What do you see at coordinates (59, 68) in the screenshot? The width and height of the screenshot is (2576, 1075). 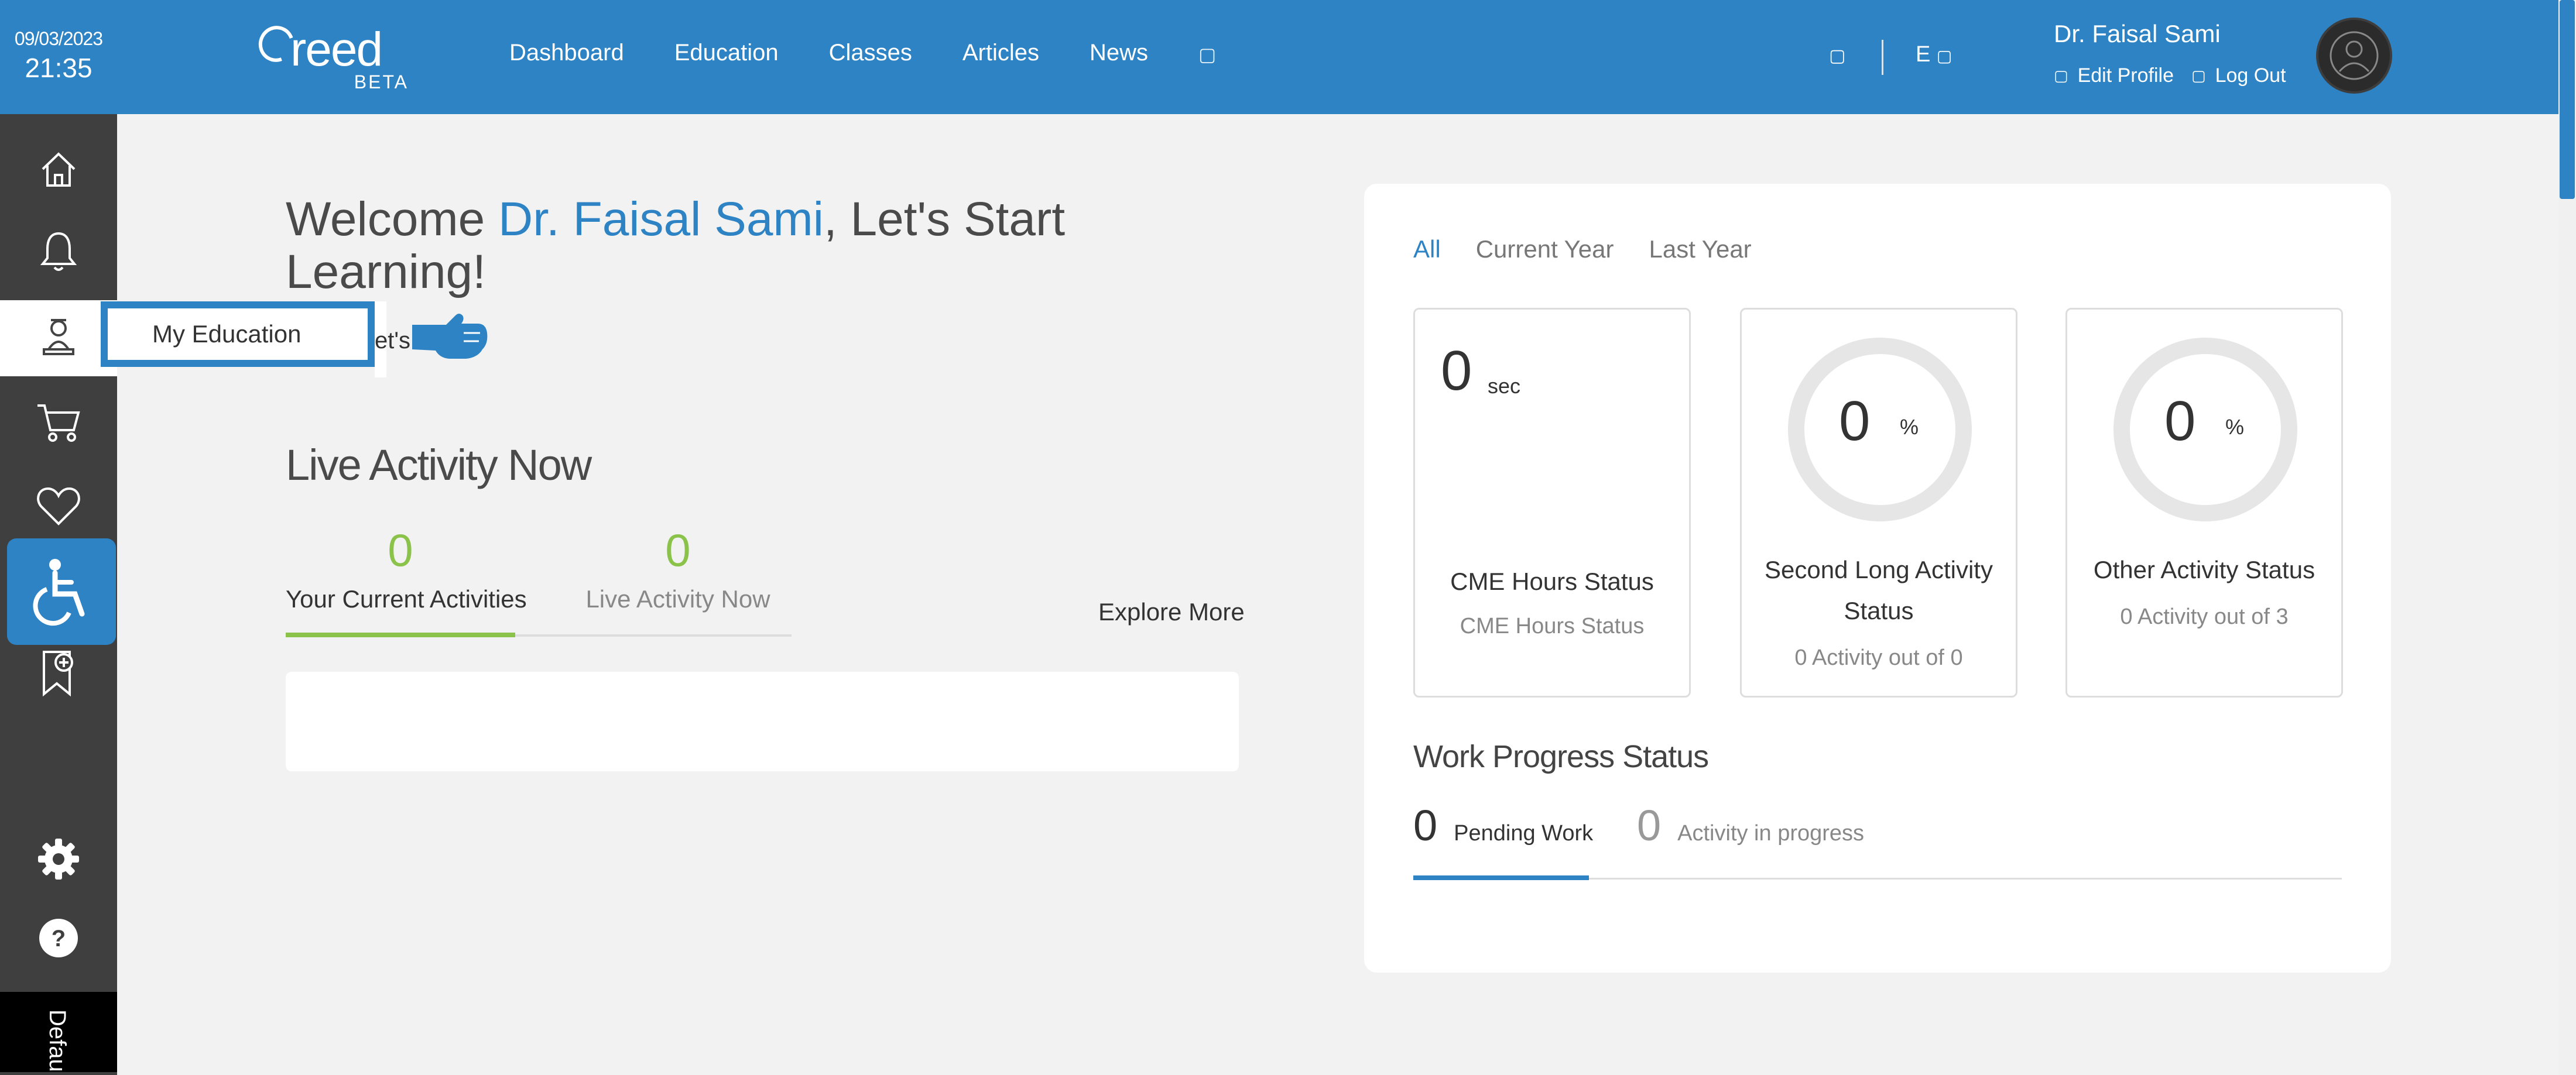 I see `current-time: 21:35` at bounding box center [59, 68].